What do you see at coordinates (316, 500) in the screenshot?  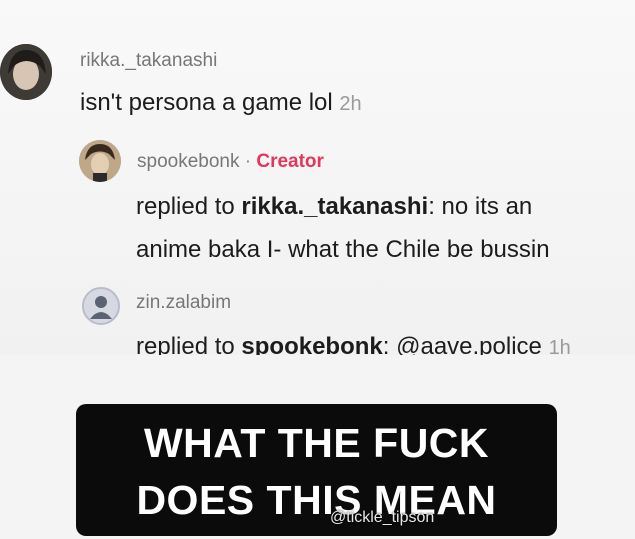 I see `caption-line2: DOES THIS MEAN` at bounding box center [316, 500].